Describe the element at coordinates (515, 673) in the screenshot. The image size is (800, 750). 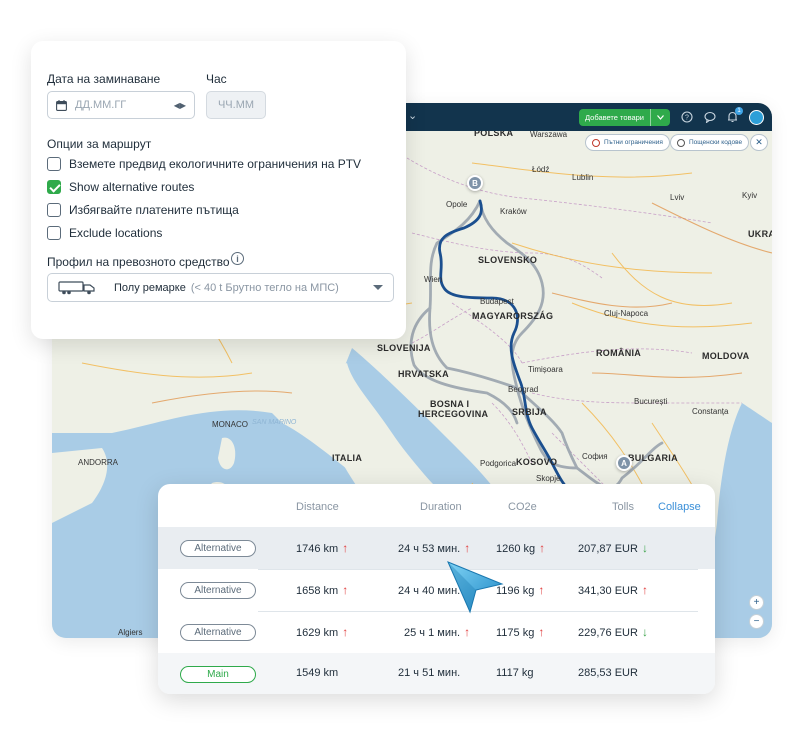
I see `co2e-cell: 1117 kg` at that location.